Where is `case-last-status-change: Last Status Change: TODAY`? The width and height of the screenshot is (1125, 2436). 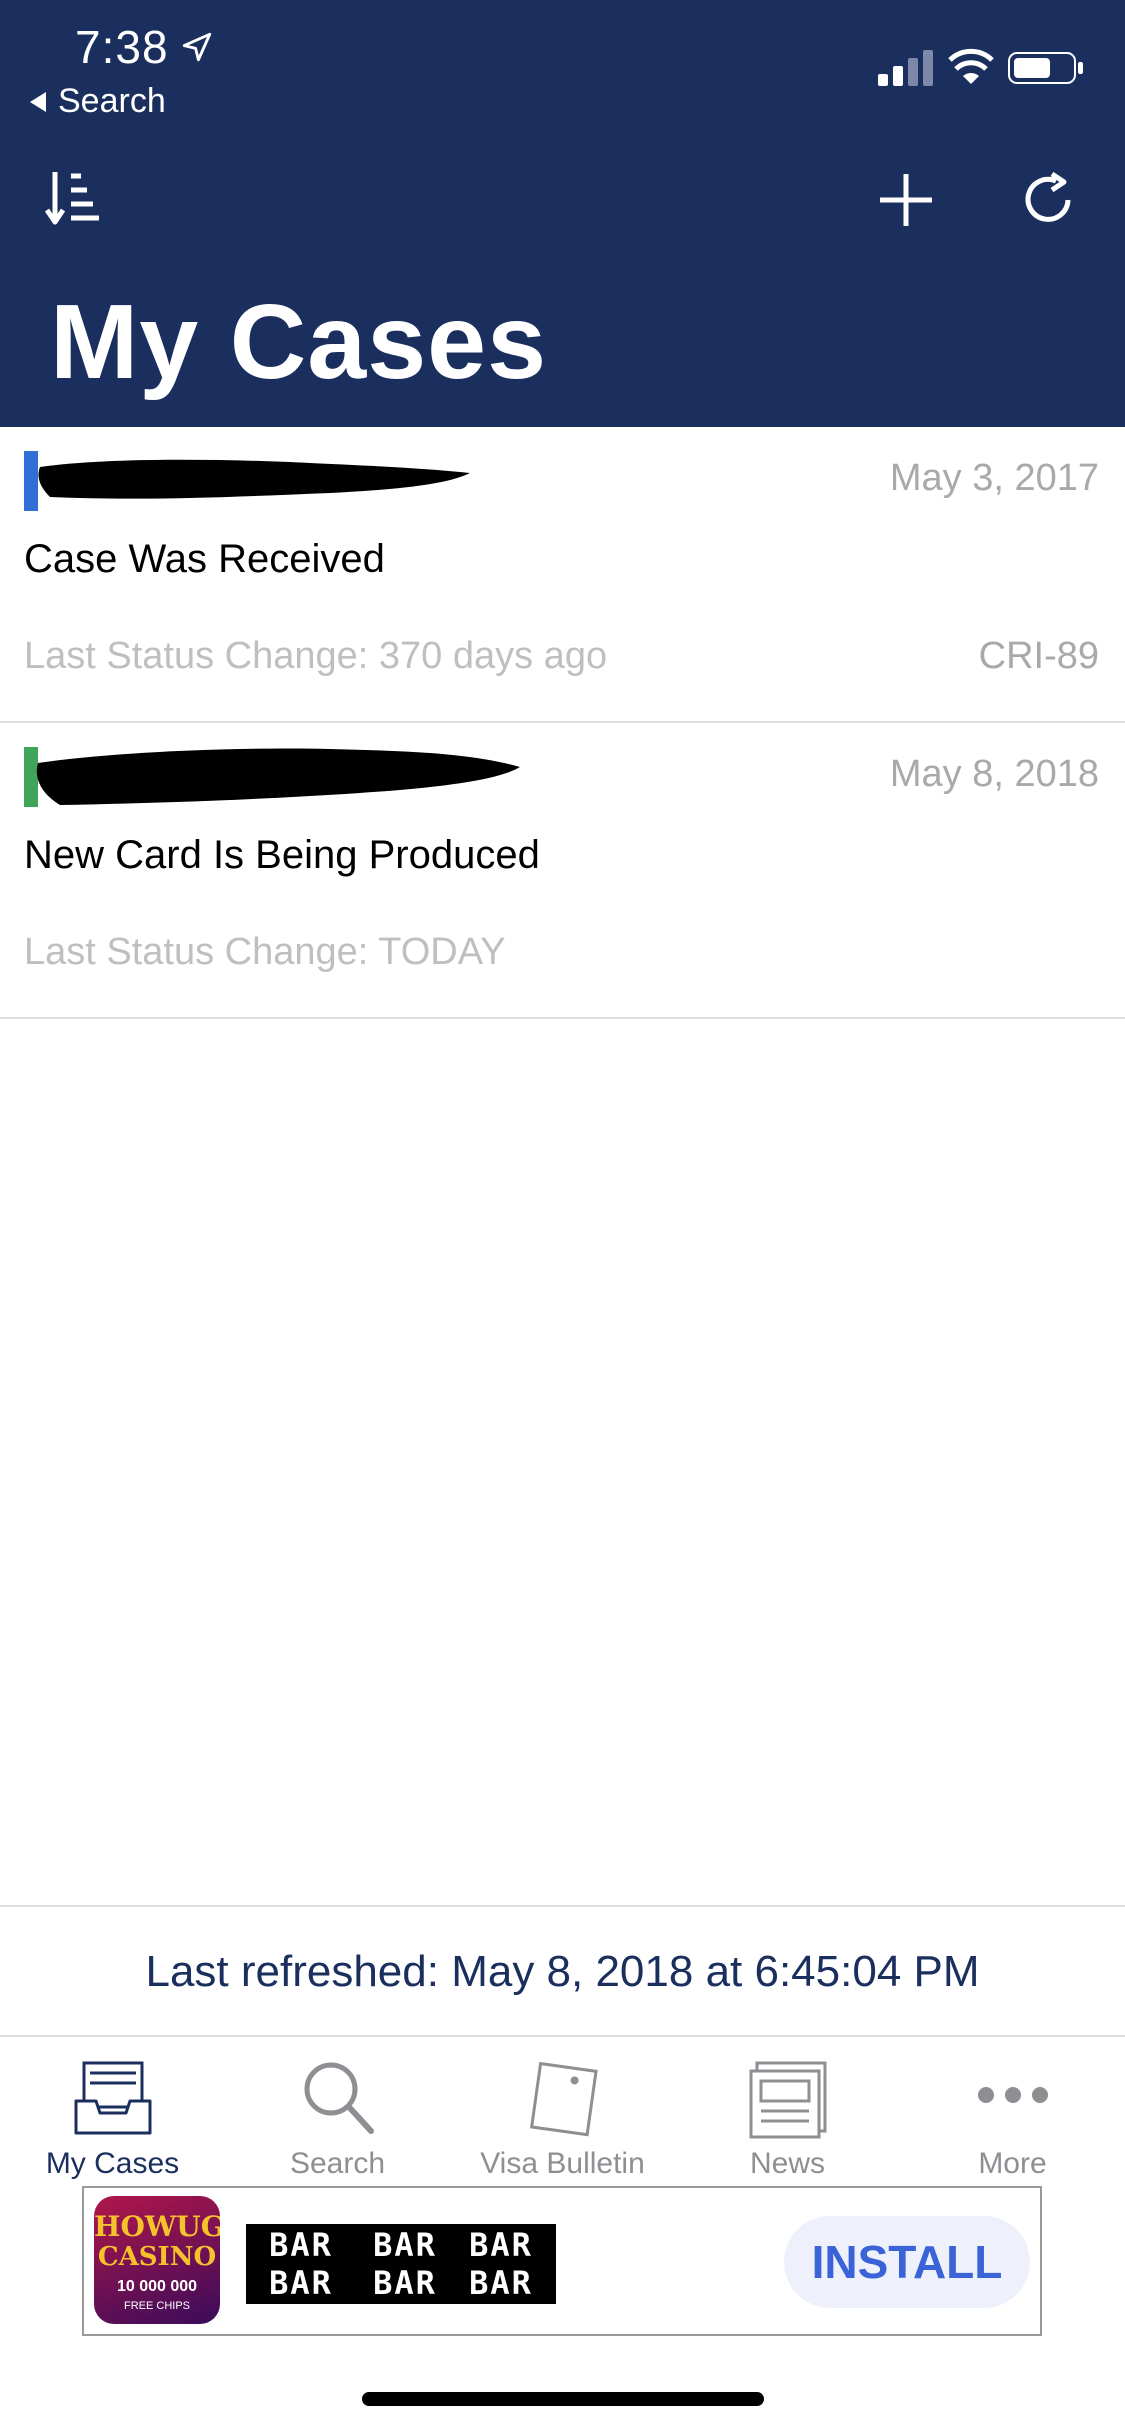
case-last-status-change: Last Status Change: TODAY is located at coordinates (265, 952).